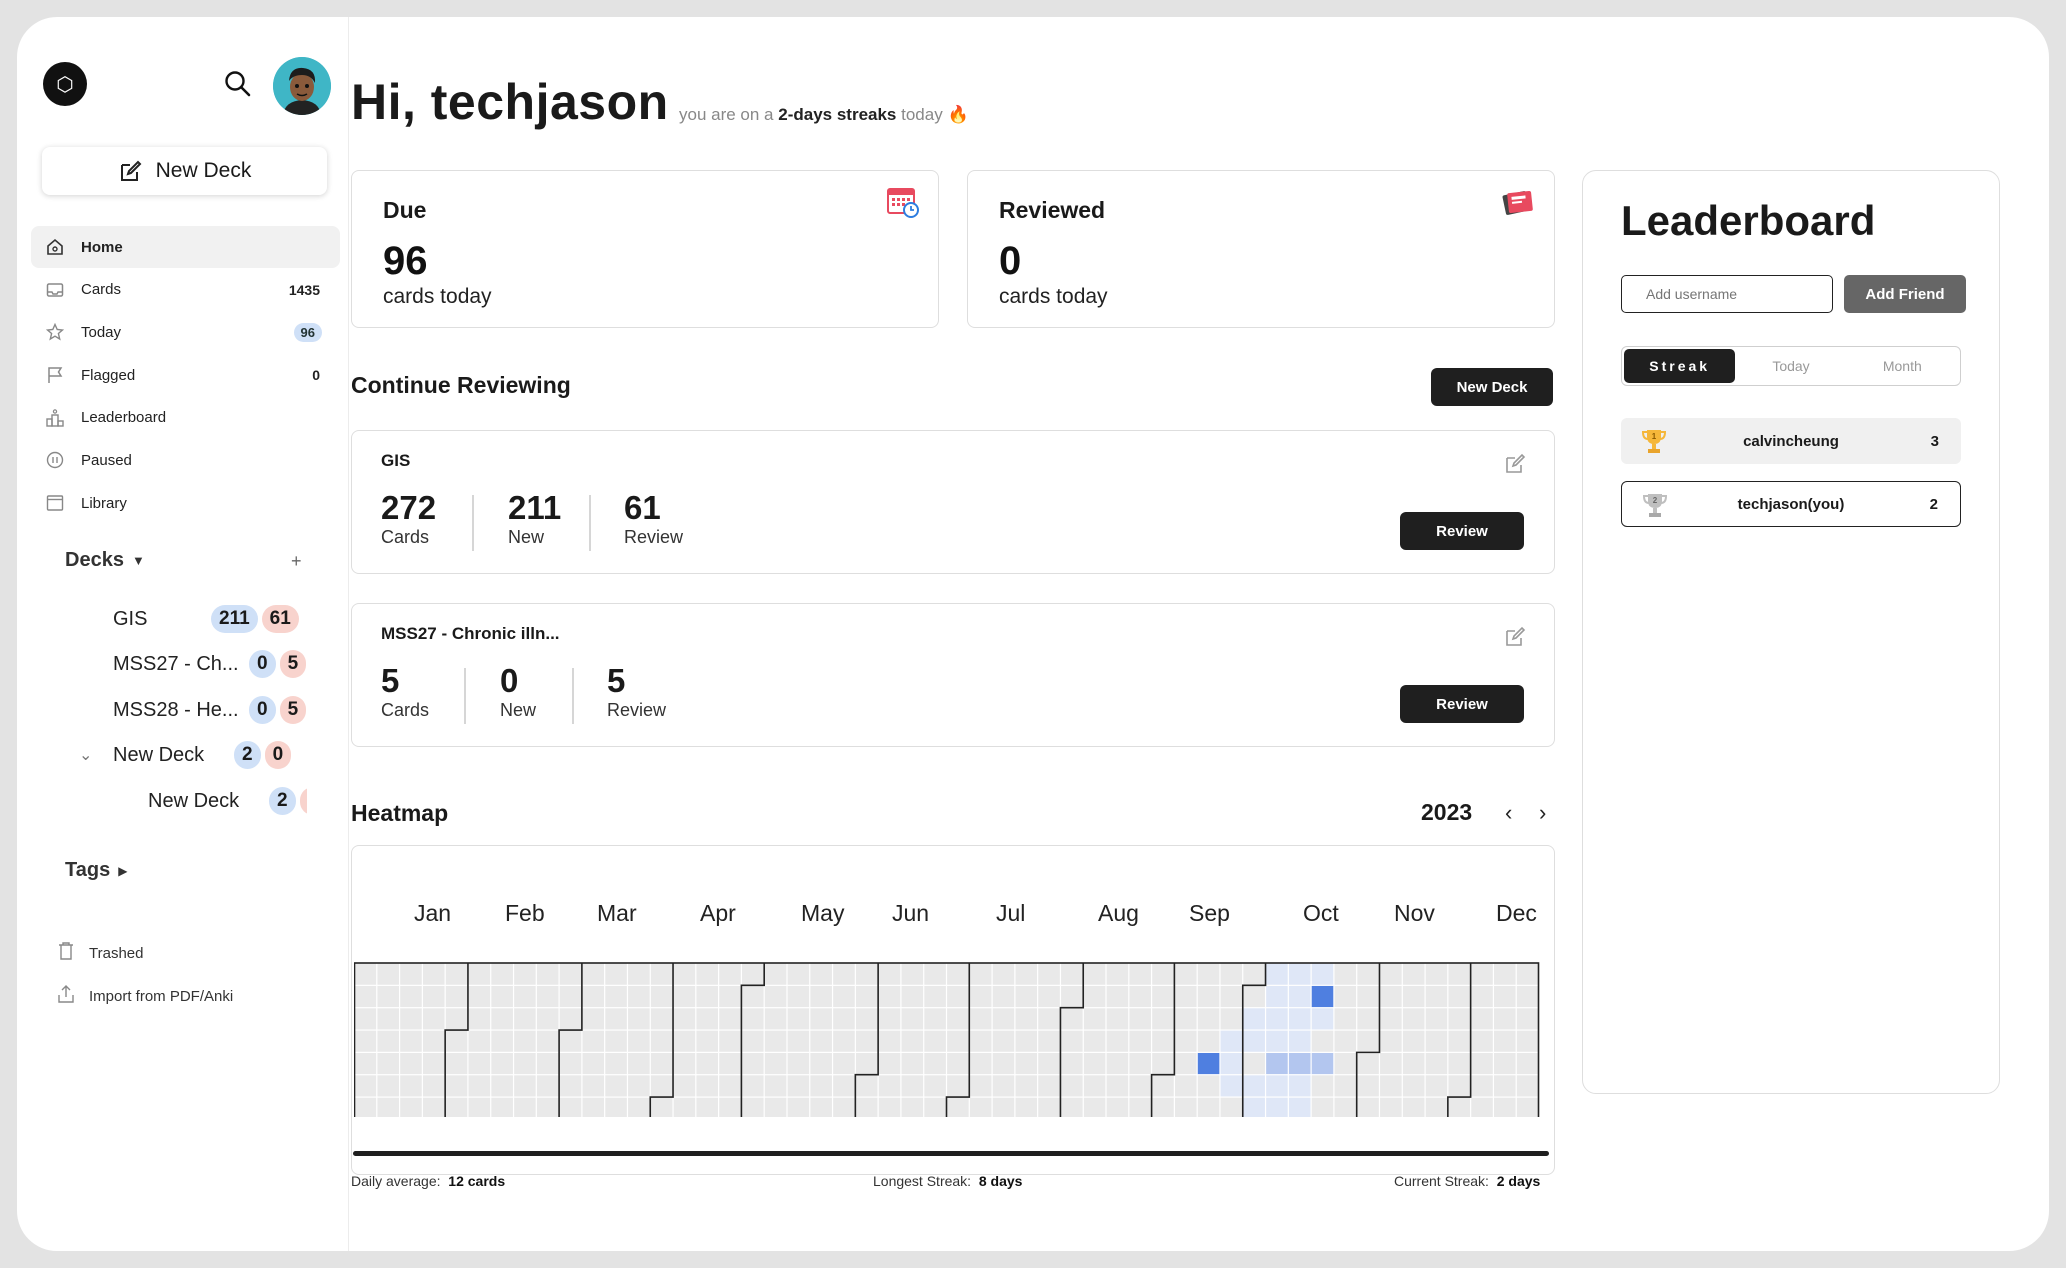 The width and height of the screenshot is (2066, 1268). Describe the element at coordinates (100, 953) in the screenshot. I see `trashed-link: Trashed` at that location.